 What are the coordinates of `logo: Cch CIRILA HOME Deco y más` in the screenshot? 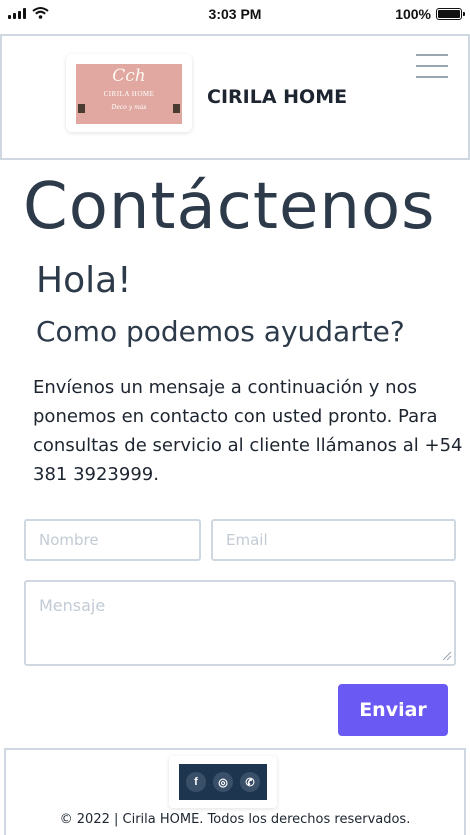 It's located at (129, 93).